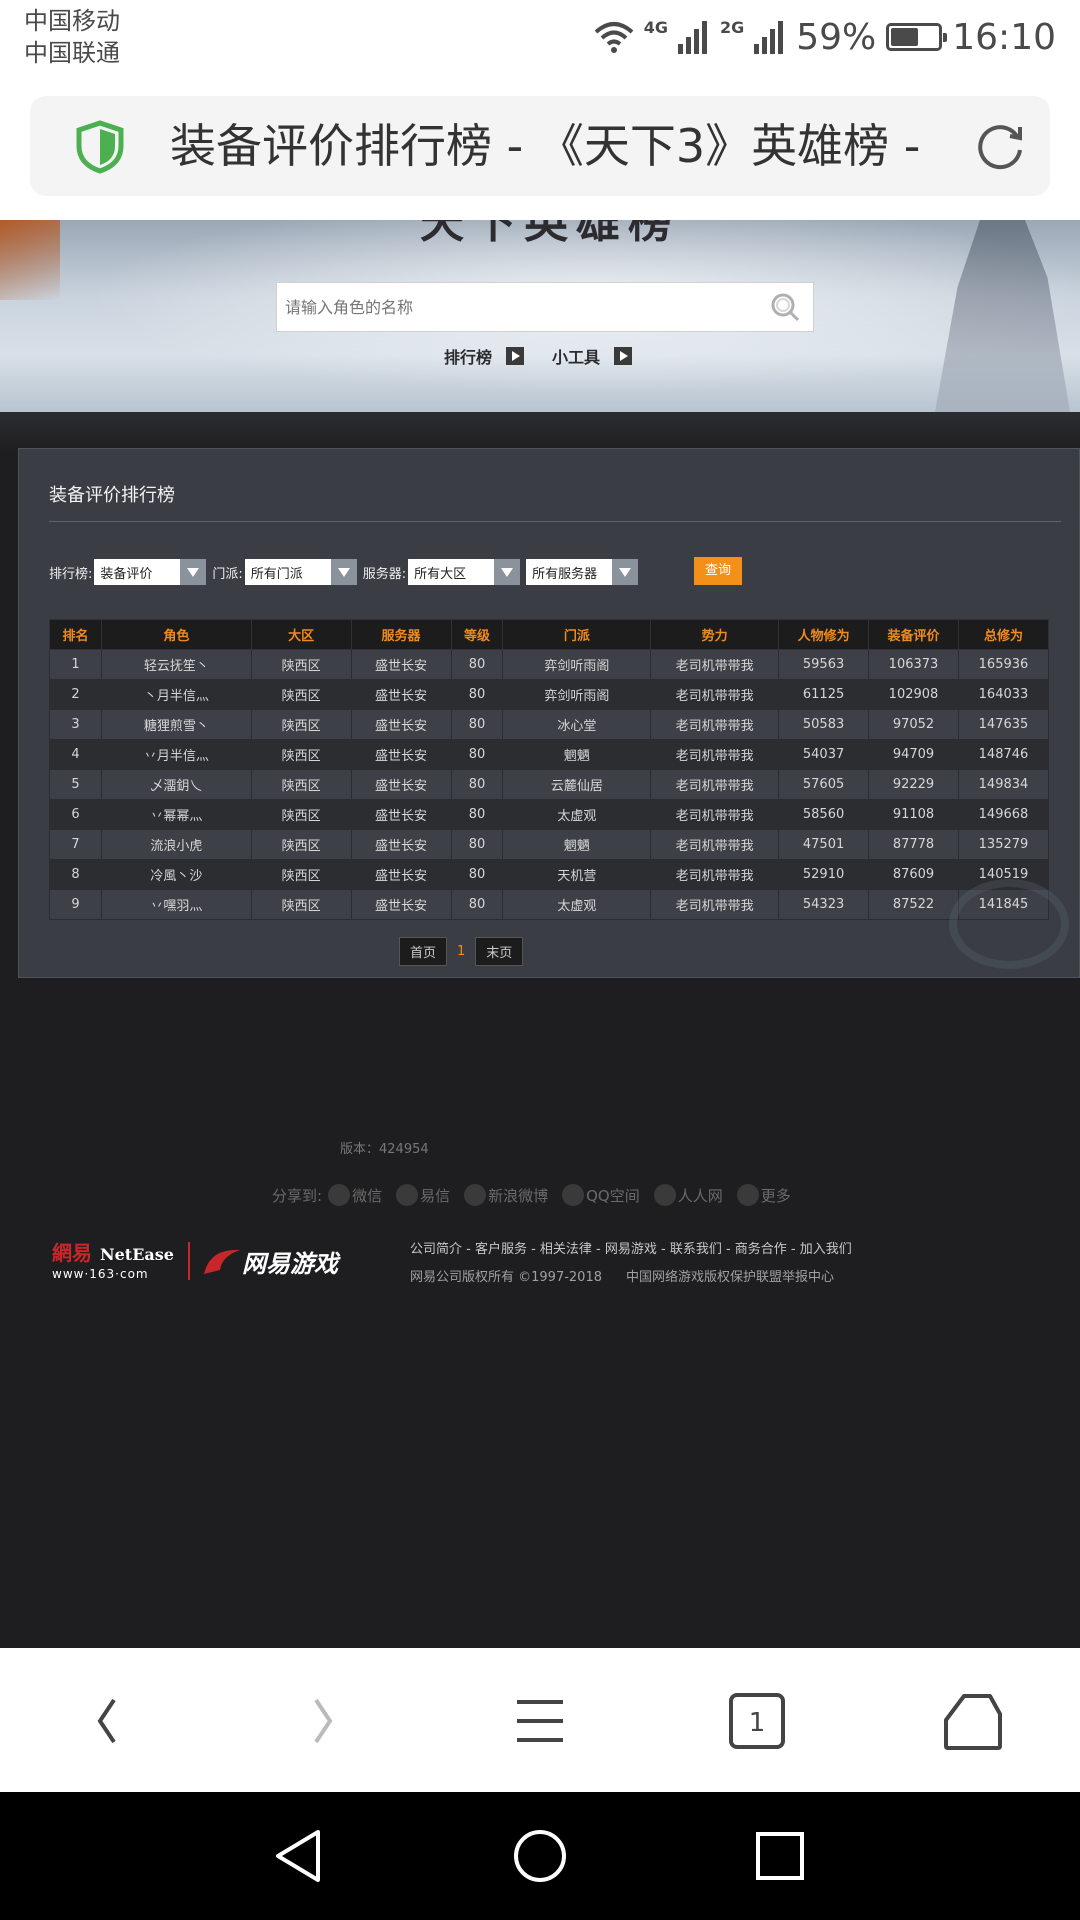 Image resolution: width=1080 pixels, height=1920 pixels. I want to click on share-qzone: QQ空间, so click(601, 1195).